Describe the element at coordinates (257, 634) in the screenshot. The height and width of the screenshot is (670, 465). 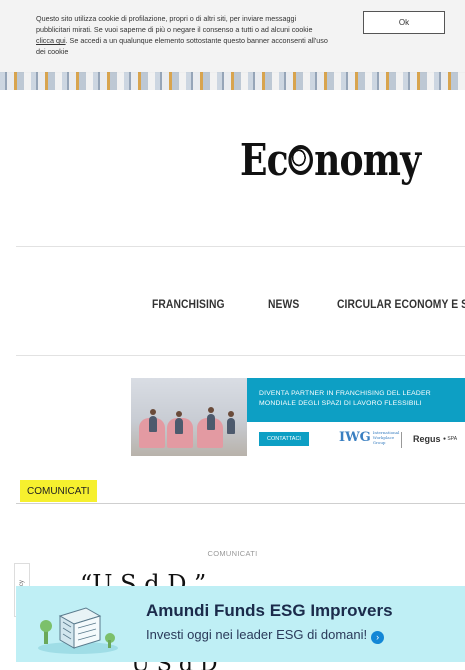
I see `ad-subtitle-text: Investi oggi nei leader ESG di domani!` at that location.